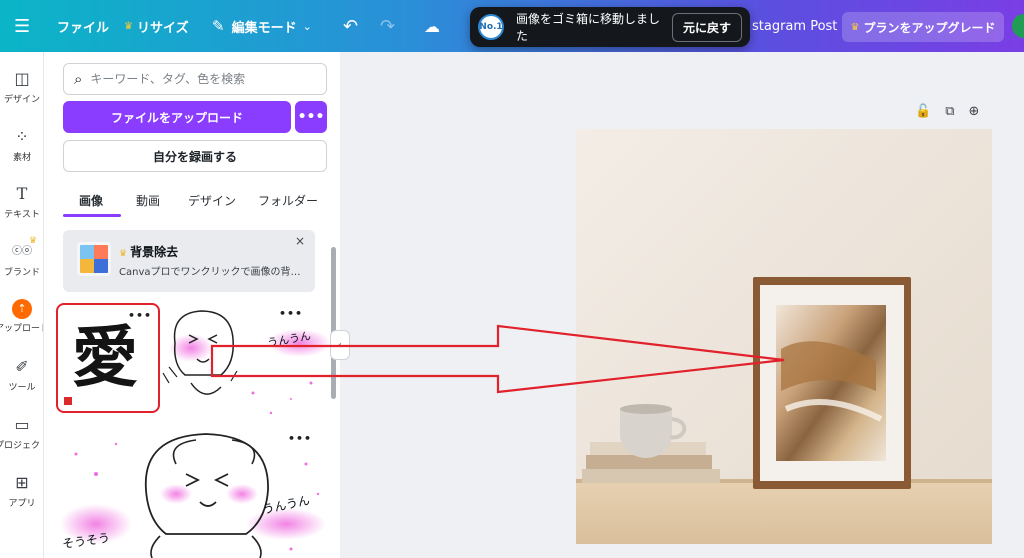  Describe the element at coordinates (497, 359) in the screenshot. I see `annotation-arrow` at that location.